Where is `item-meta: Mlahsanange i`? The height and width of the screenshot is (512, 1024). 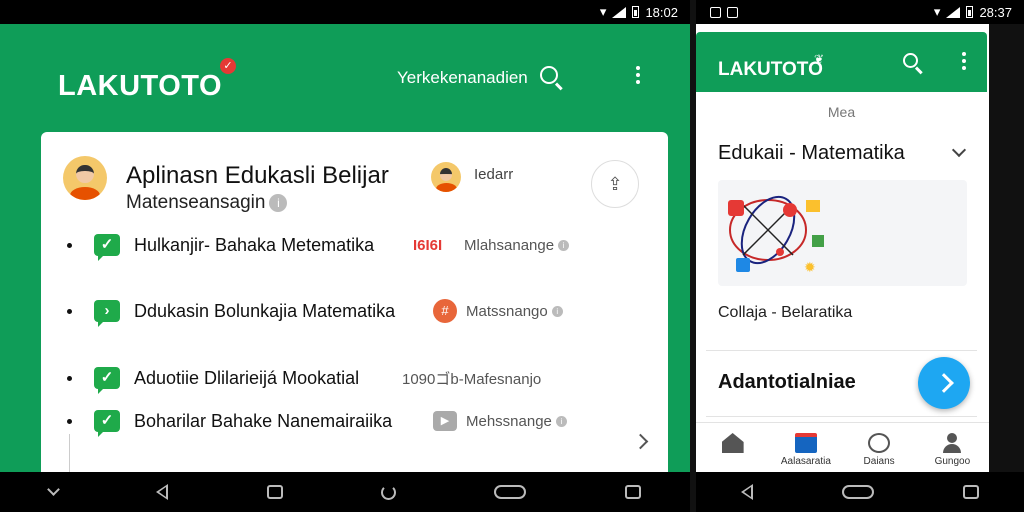
item-meta: Mlahsanange i is located at coordinates (517, 245).